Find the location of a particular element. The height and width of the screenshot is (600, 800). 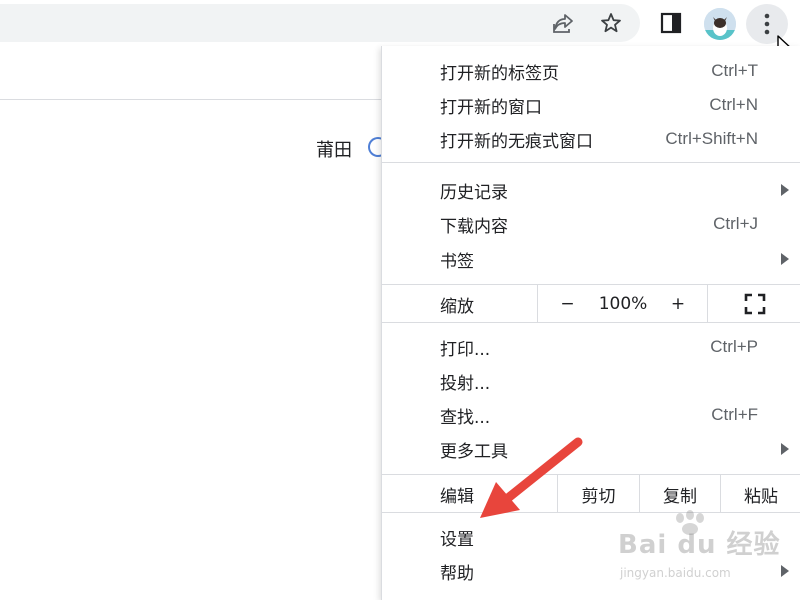

zoom-in-button: + is located at coordinates (678, 304).